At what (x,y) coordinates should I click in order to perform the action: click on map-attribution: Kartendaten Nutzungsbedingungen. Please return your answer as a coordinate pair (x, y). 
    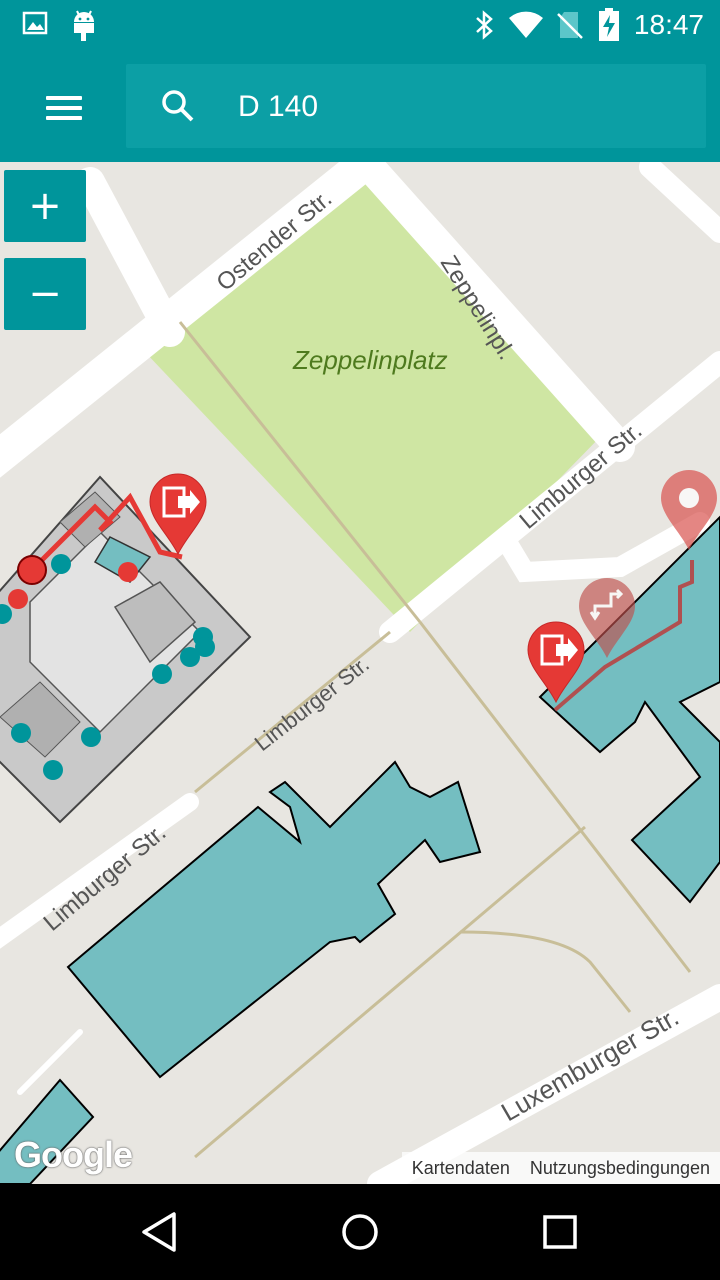
    Looking at the image, I should click on (560, 1168).